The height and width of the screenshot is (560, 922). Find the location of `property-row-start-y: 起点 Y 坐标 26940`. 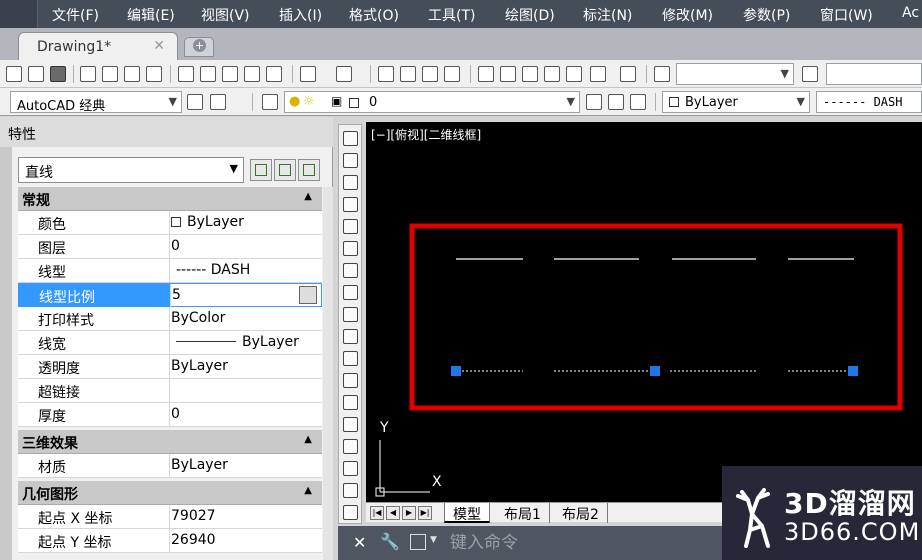

property-row-start-y: 起点 Y 坐标 26940 is located at coordinates (170, 541).